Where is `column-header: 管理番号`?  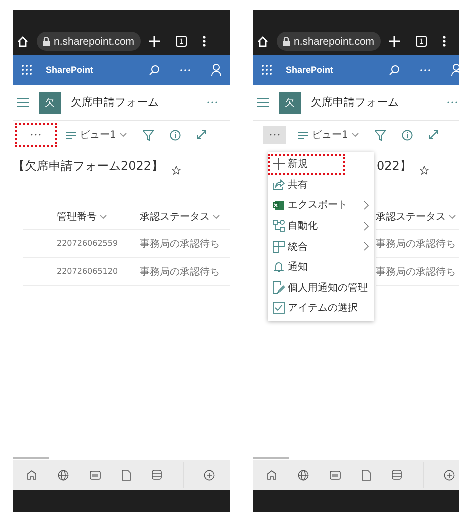
column-header: 管理番号 is located at coordinates (81, 217).